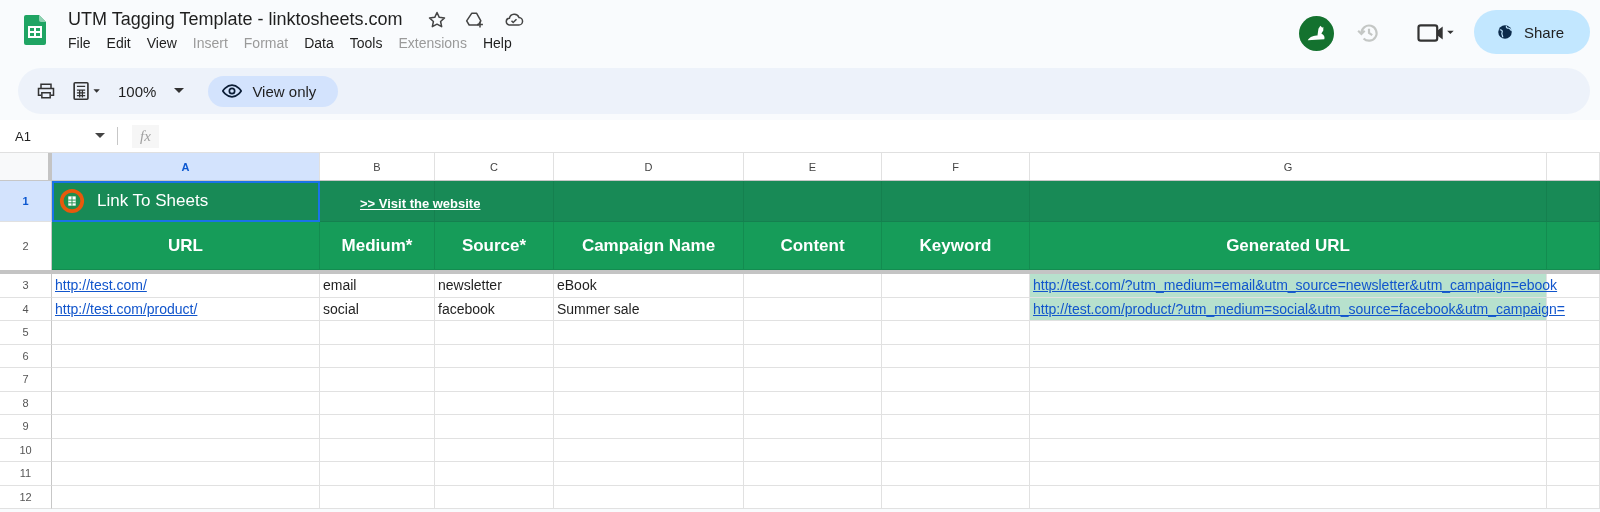 This screenshot has height=512, width=1600. I want to click on banner-cell, so click(1573, 201).